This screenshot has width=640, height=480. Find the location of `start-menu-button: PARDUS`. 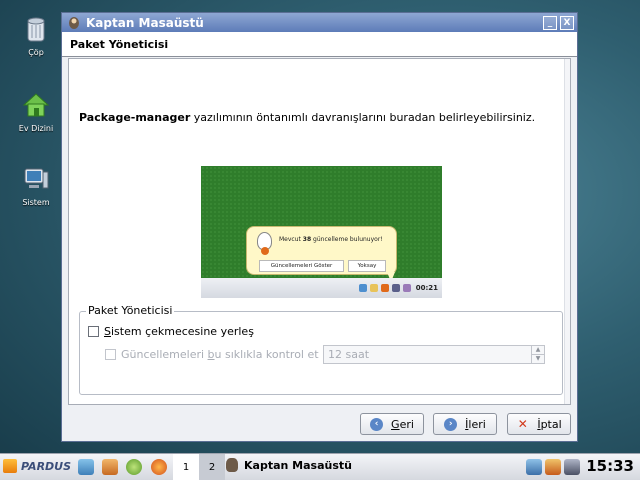

start-menu-button: PARDUS is located at coordinates (37, 466).